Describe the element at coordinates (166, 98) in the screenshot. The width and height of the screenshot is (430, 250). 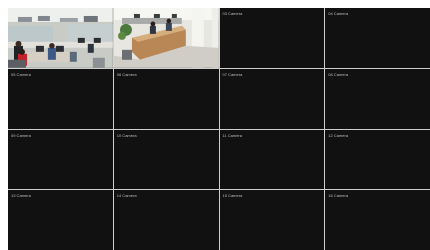
I see `camera-tile: 06 Camera` at that location.